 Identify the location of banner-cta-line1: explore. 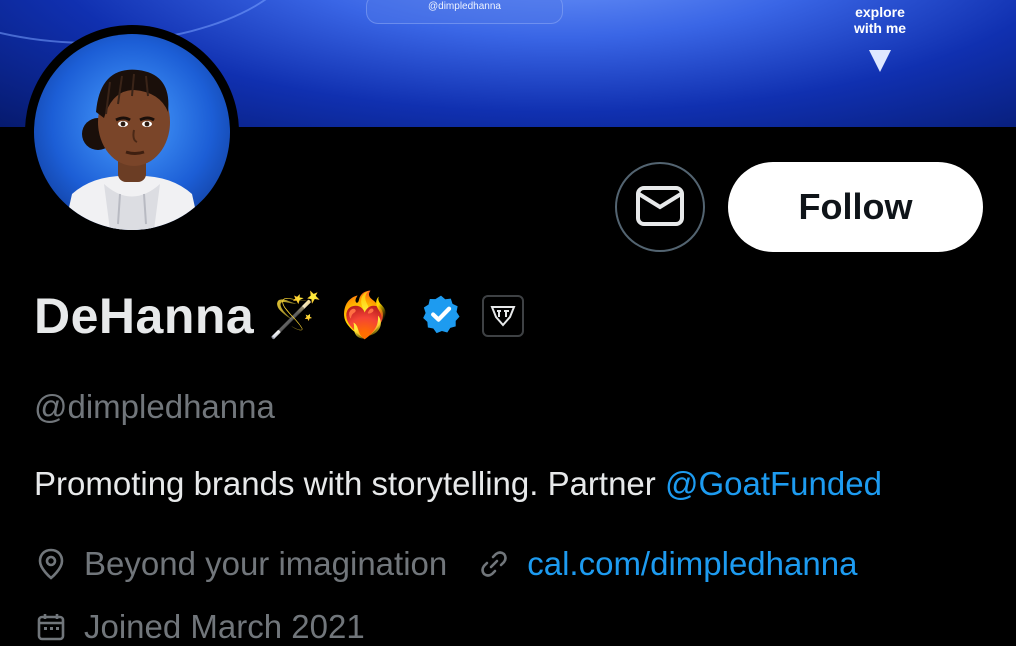
(880, 12).